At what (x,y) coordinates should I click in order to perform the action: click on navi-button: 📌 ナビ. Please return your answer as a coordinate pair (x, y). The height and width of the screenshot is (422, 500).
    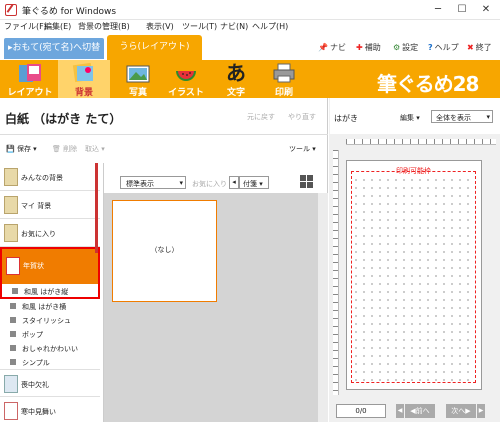
    Looking at the image, I should click on (332, 47).